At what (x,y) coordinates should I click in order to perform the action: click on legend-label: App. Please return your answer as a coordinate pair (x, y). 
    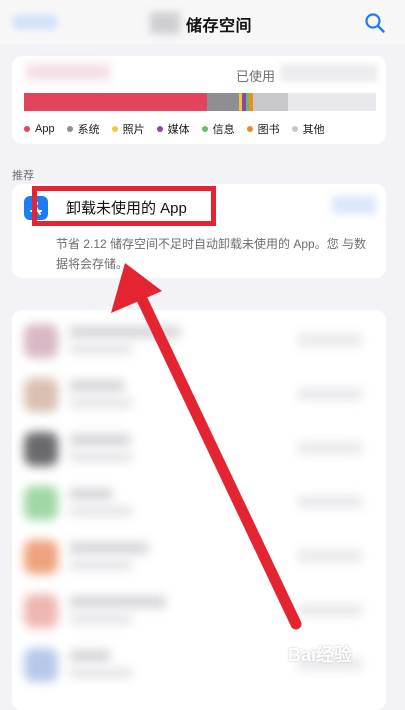
    Looking at the image, I should click on (45, 129).